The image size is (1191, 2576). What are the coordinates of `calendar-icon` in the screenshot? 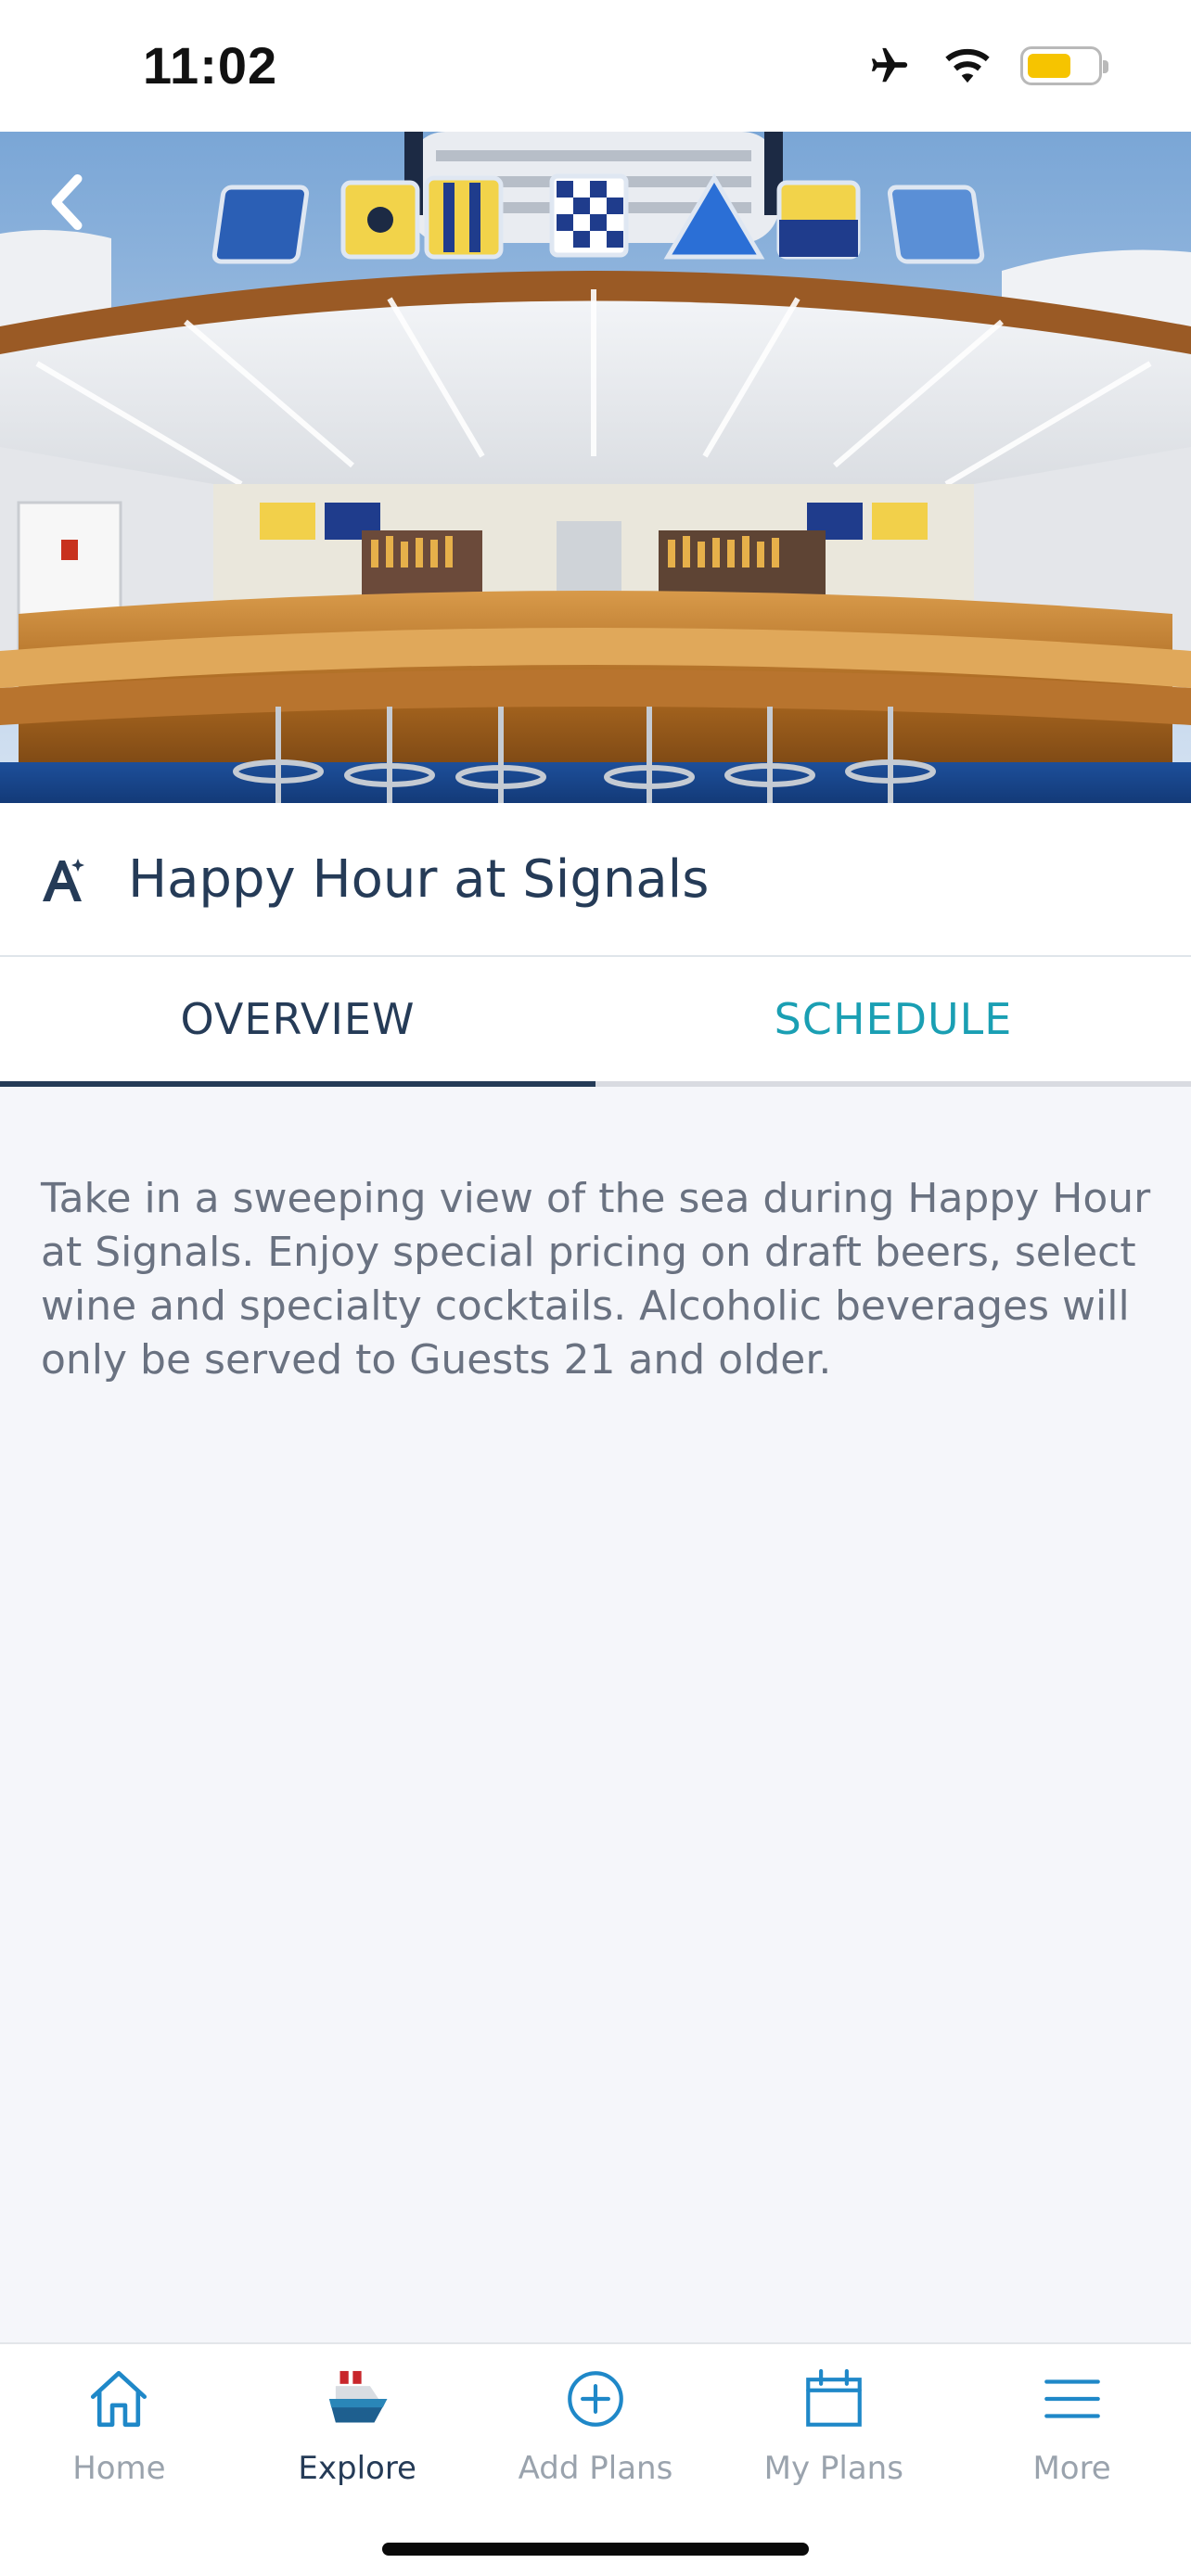 It's located at (833, 2397).